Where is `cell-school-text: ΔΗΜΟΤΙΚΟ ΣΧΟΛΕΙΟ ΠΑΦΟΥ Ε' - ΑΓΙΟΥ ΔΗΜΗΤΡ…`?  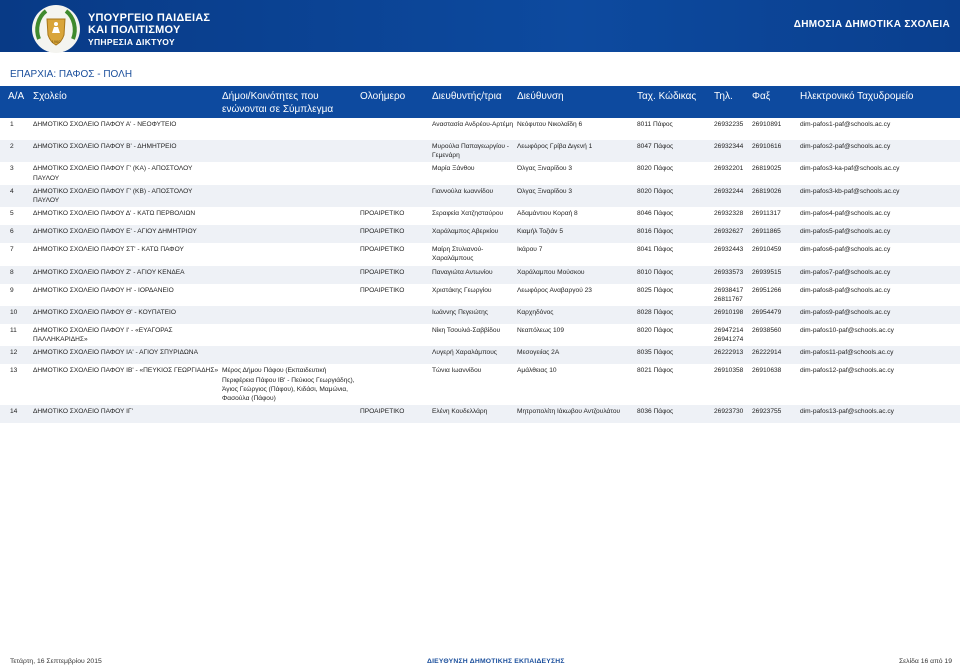 cell-school-text: ΔΗΜΟΤΙΚΟ ΣΧΟΛΕΙΟ ΠΑΦΟΥ Ε' - ΑΓΙΟΥ ΔΗΜΗΤΡ… is located at coordinates (115, 232).